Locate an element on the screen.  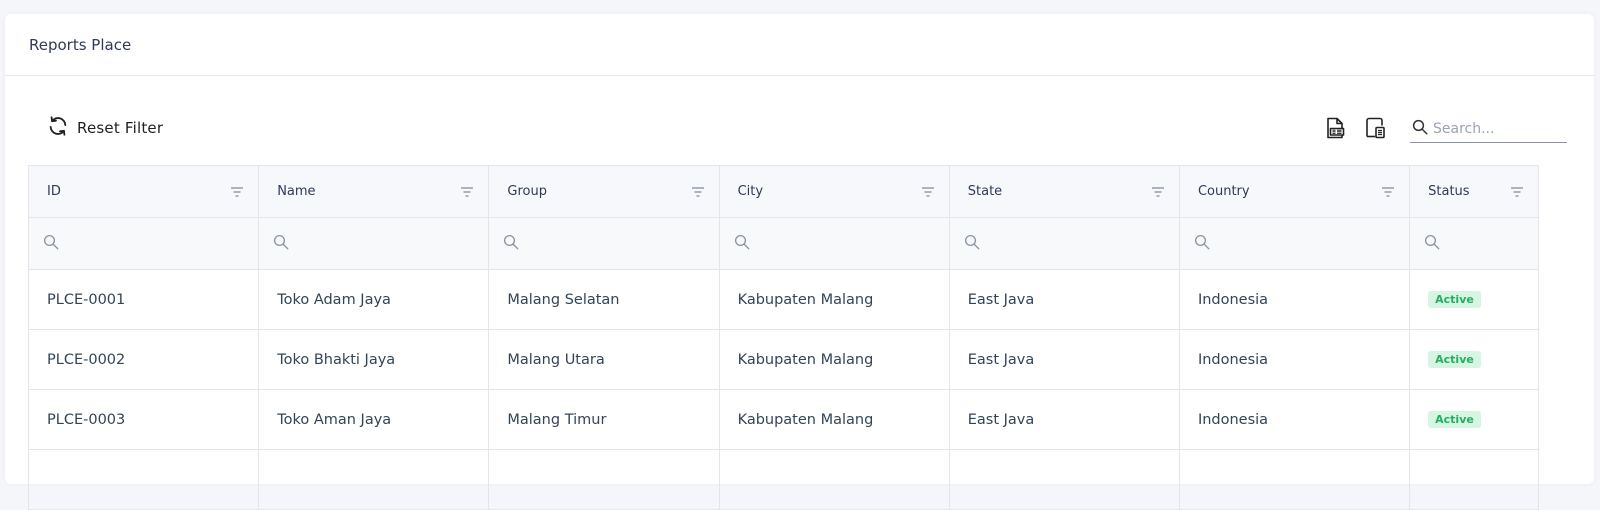
file-export-icon is located at coordinates (1335, 128).